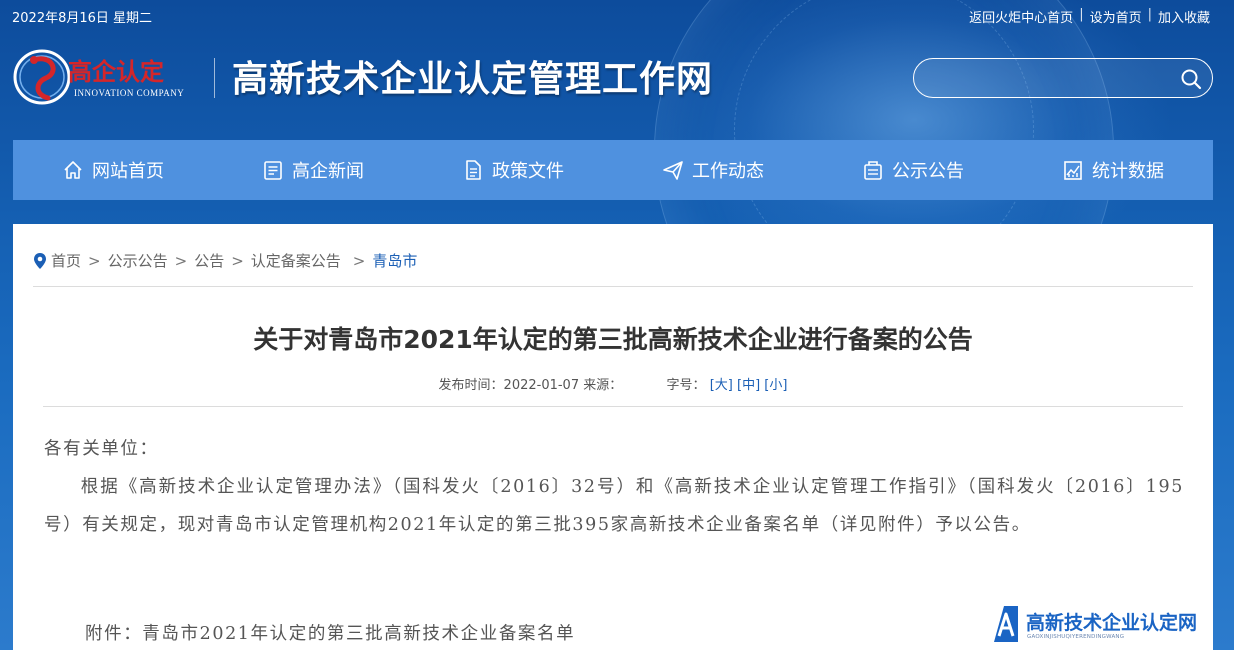 Image resolution: width=1234 pixels, height=650 pixels. I want to click on search-box, so click(1063, 78).